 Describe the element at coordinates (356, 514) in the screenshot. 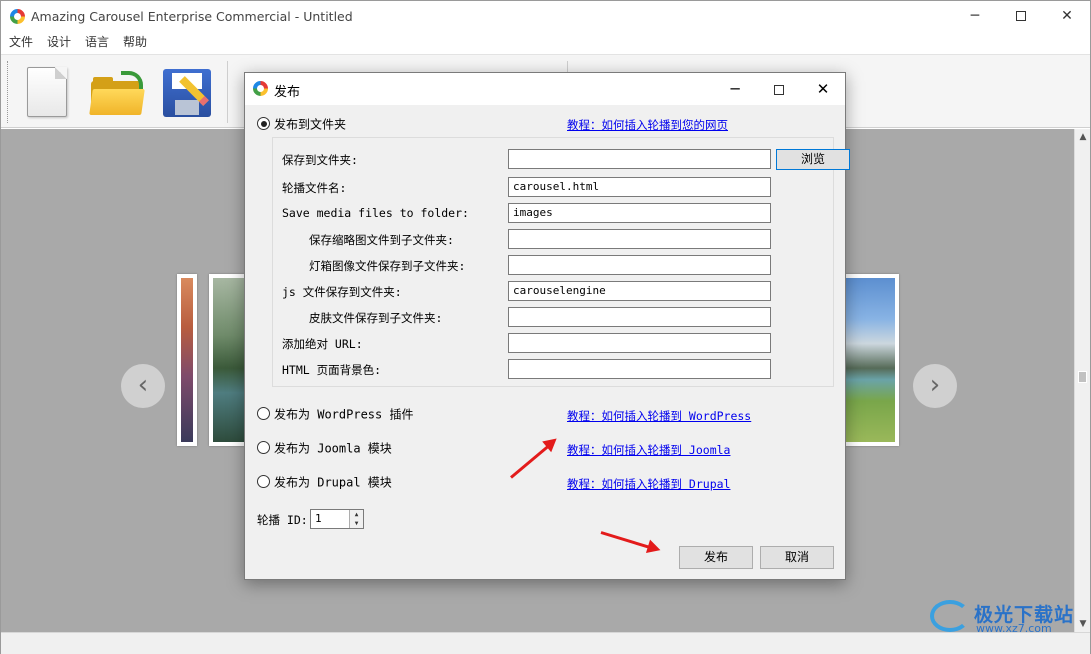

I see `spin-up-icon: ▲` at that location.